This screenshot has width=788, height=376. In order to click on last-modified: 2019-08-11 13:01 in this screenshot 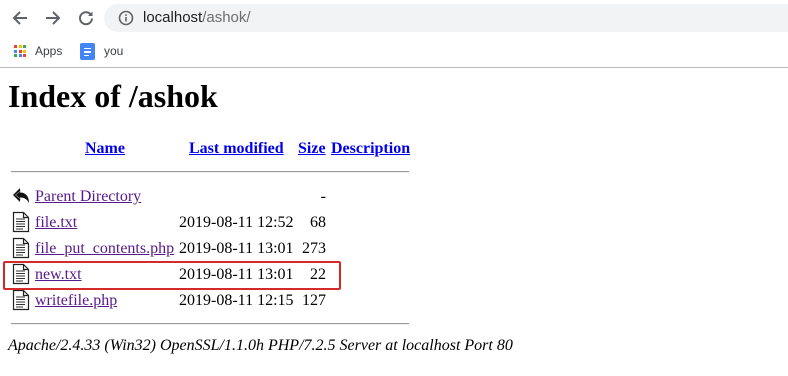, I will do `click(236, 248)`.